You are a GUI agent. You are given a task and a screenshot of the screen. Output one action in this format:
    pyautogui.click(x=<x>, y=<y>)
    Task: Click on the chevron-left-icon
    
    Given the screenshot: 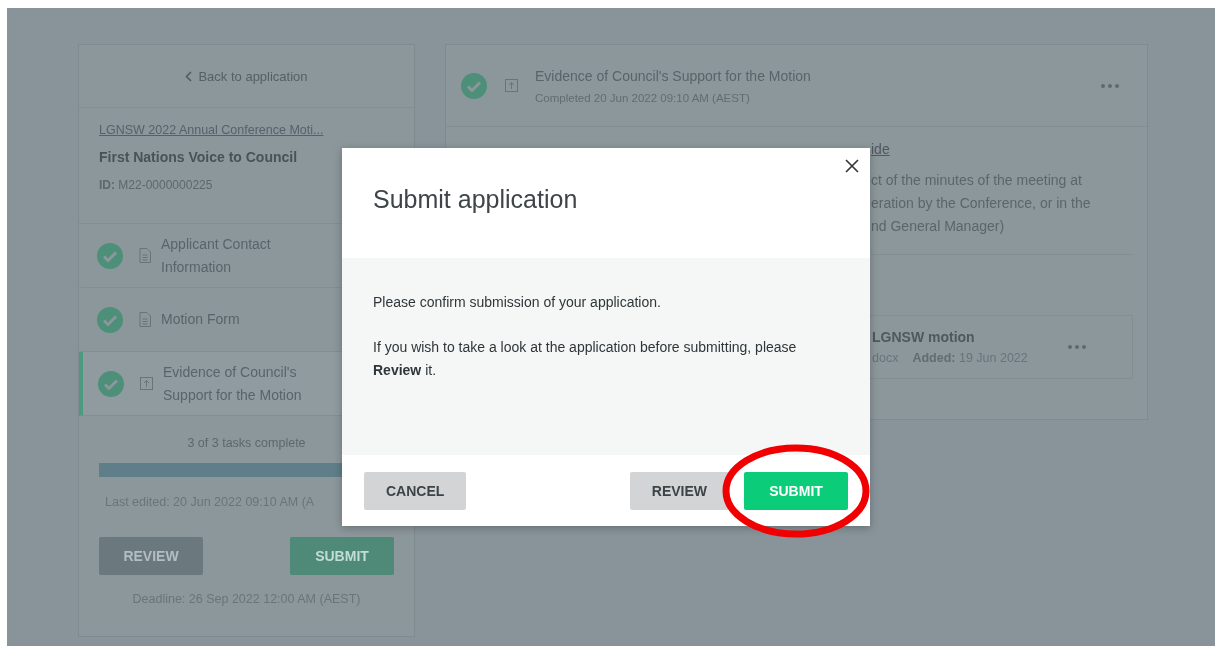 What is the action you would take?
    pyautogui.click(x=189, y=76)
    